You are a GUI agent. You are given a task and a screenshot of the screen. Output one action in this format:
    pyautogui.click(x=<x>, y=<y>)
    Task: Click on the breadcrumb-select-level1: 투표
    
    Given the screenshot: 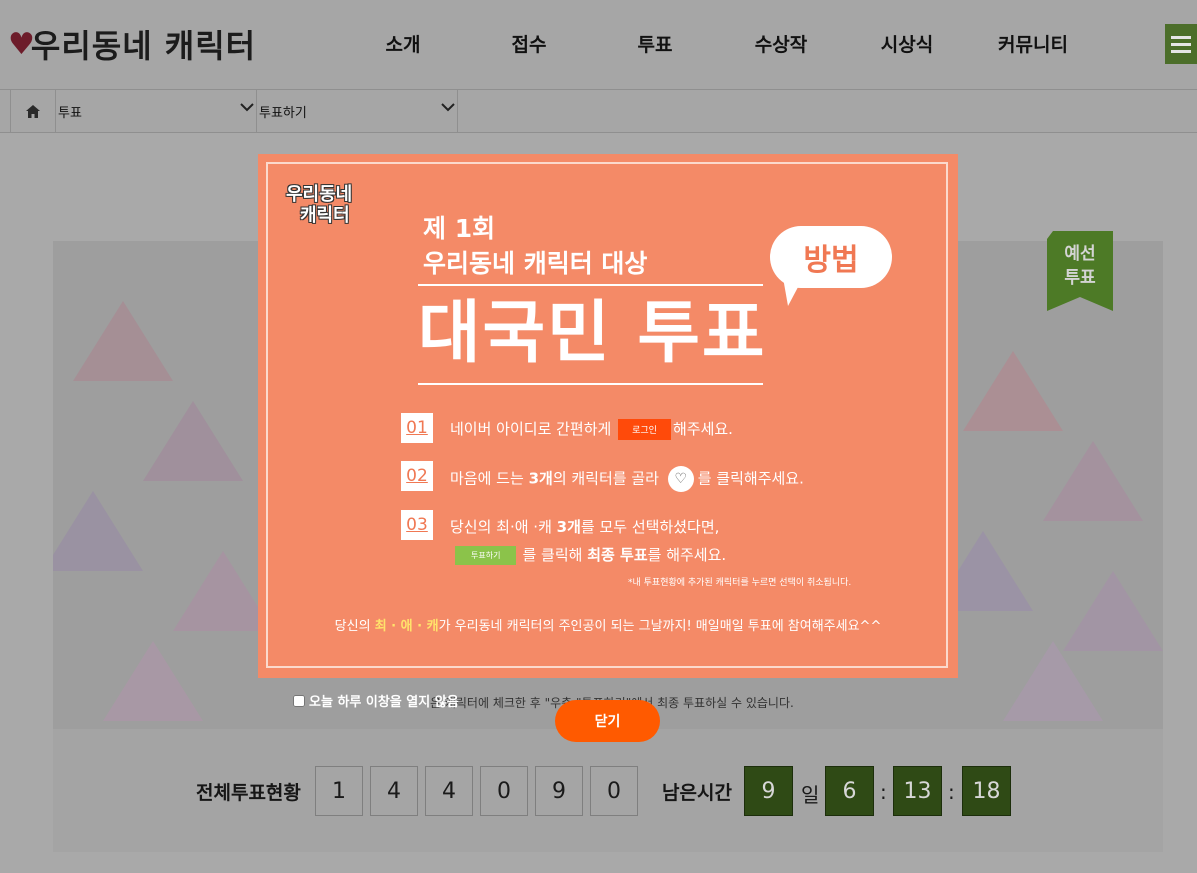 What is the action you would take?
    pyautogui.click(x=156, y=111)
    